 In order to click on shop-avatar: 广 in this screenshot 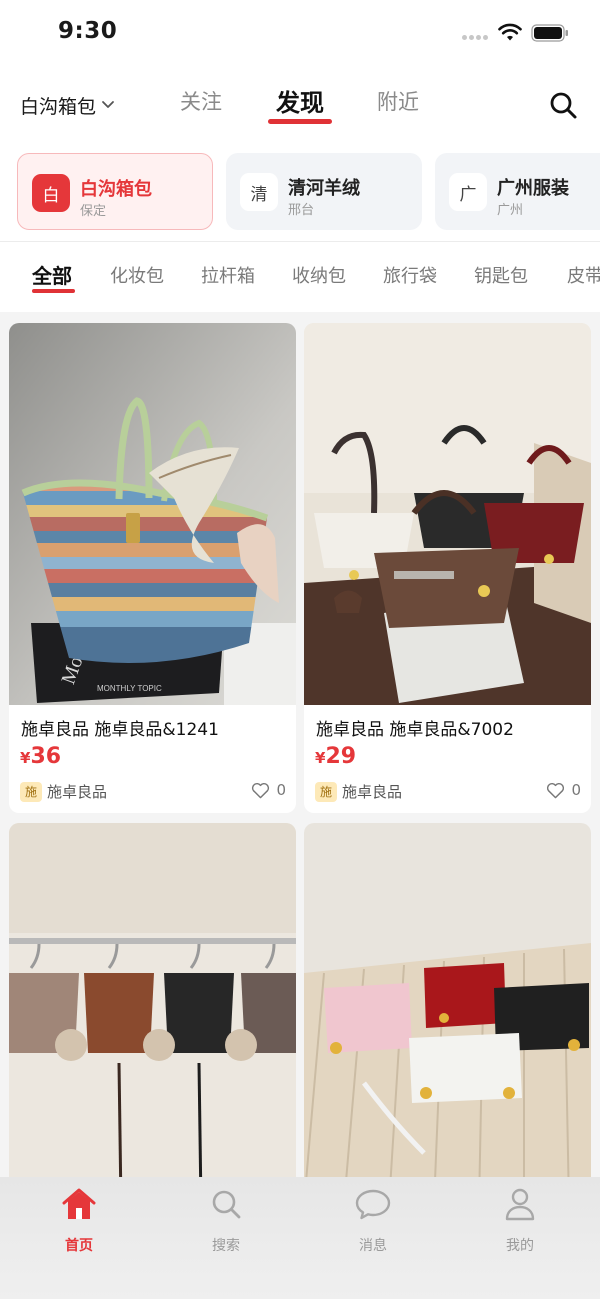, I will do `click(468, 192)`.